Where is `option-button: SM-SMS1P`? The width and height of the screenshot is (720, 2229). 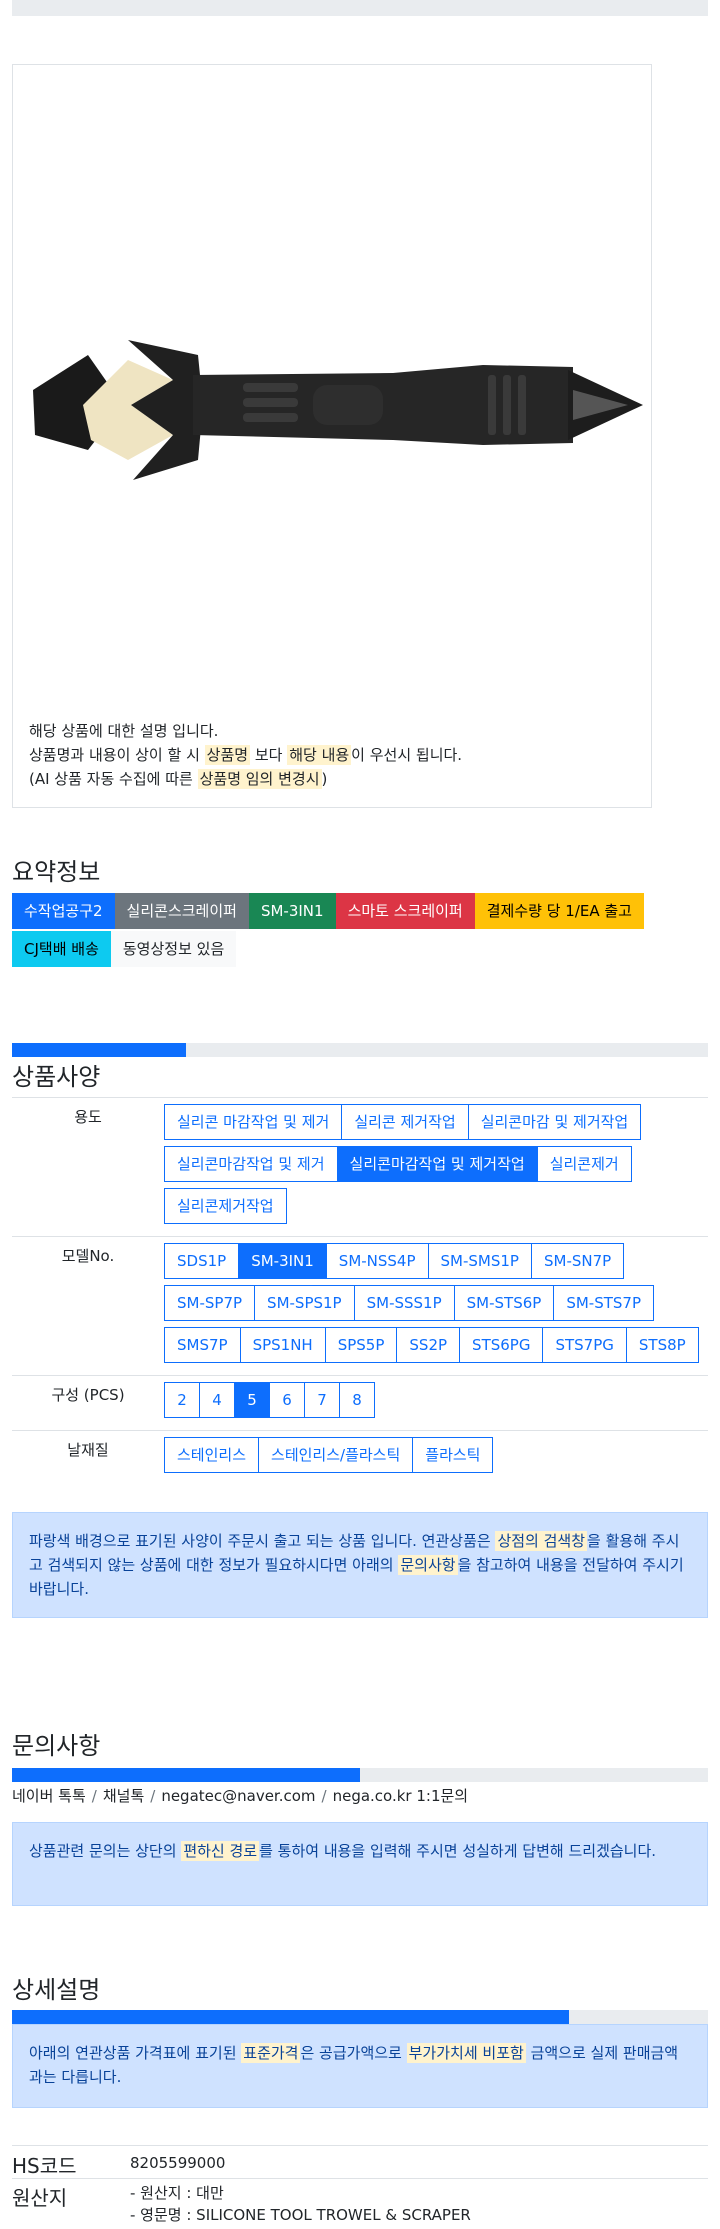
option-button: SM-SMS1P is located at coordinates (479, 1261).